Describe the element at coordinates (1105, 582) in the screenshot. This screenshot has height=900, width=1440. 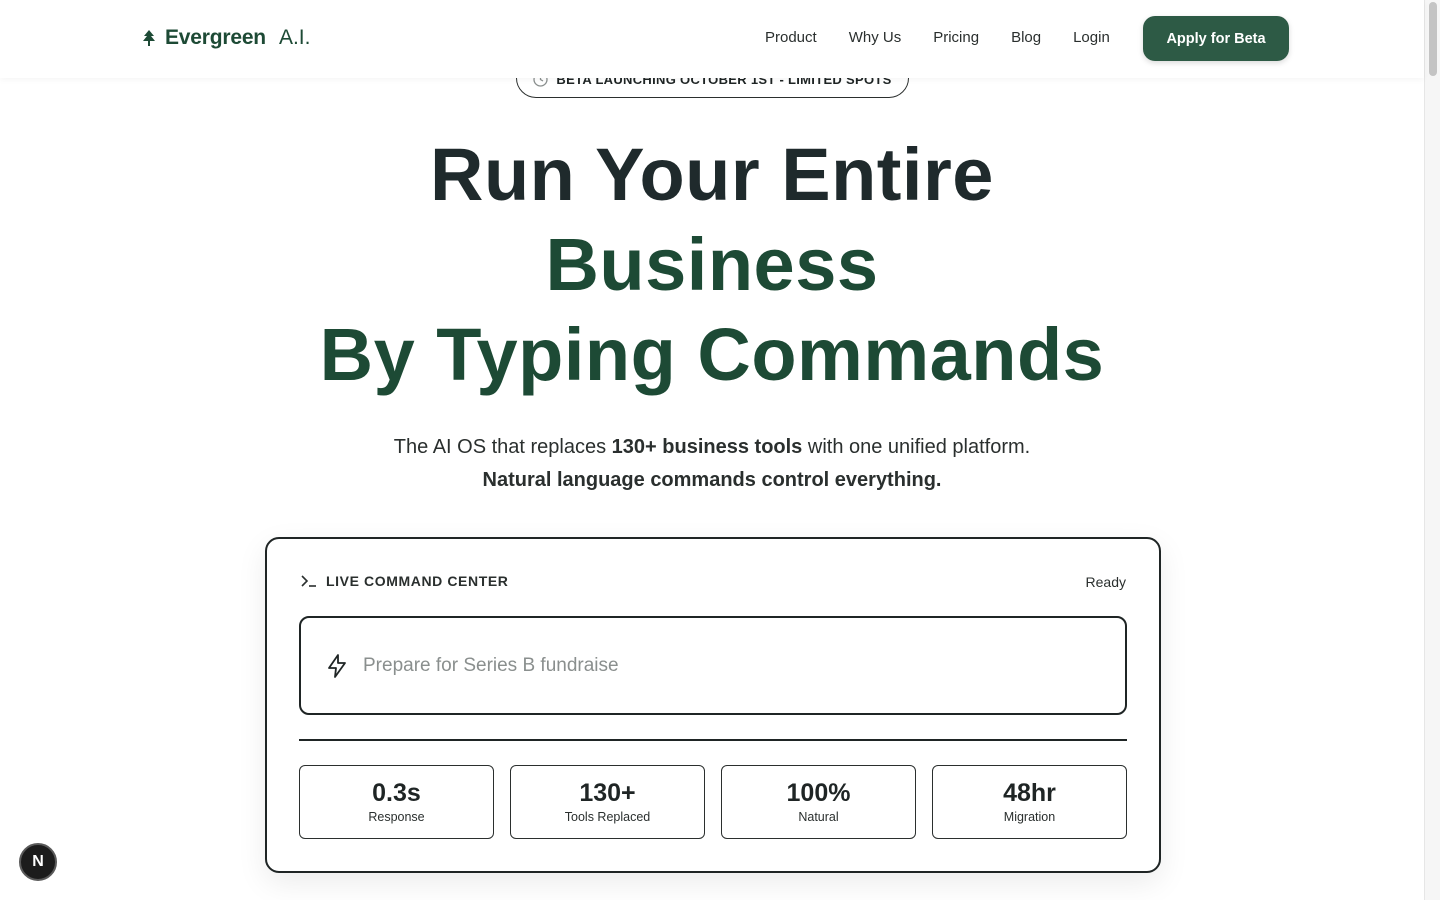
I see `status-indicator: Ready` at that location.